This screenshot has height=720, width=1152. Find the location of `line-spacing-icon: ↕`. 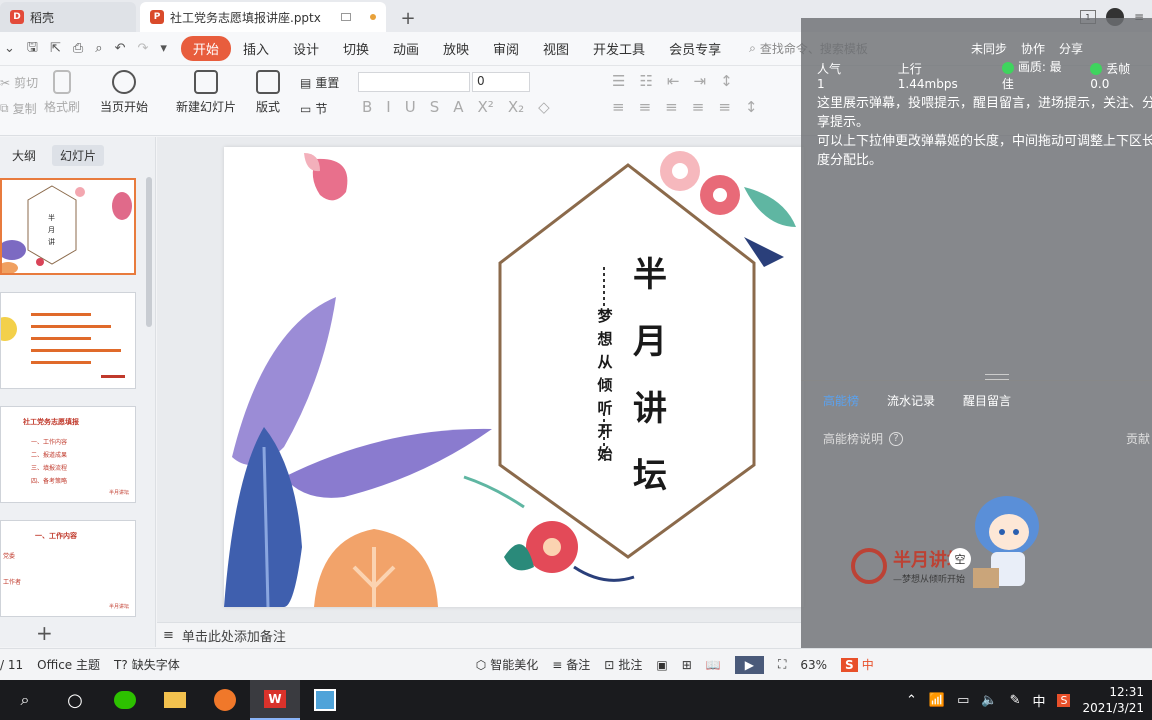

line-spacing-icon: ↕ is located at coordinates (751, 107).